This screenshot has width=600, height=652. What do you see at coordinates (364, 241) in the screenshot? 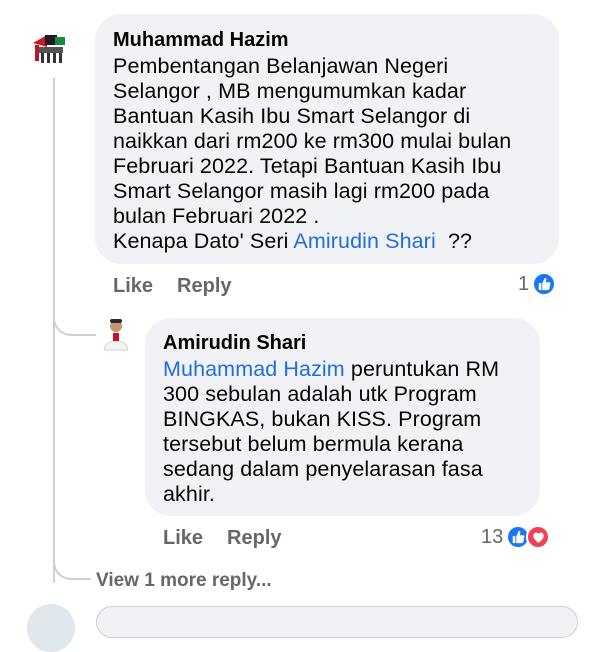
I see `comment-mention: Amirudin Shari` at bounding box center [364, 241].